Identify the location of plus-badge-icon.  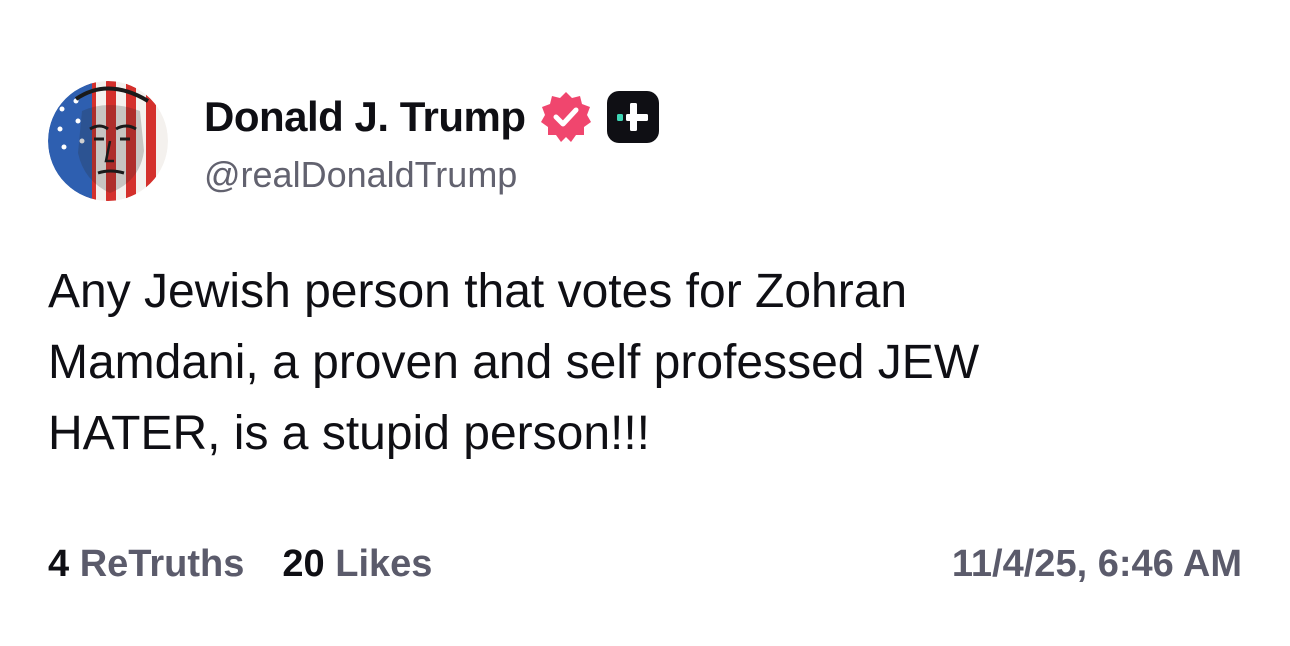
(632, 117).